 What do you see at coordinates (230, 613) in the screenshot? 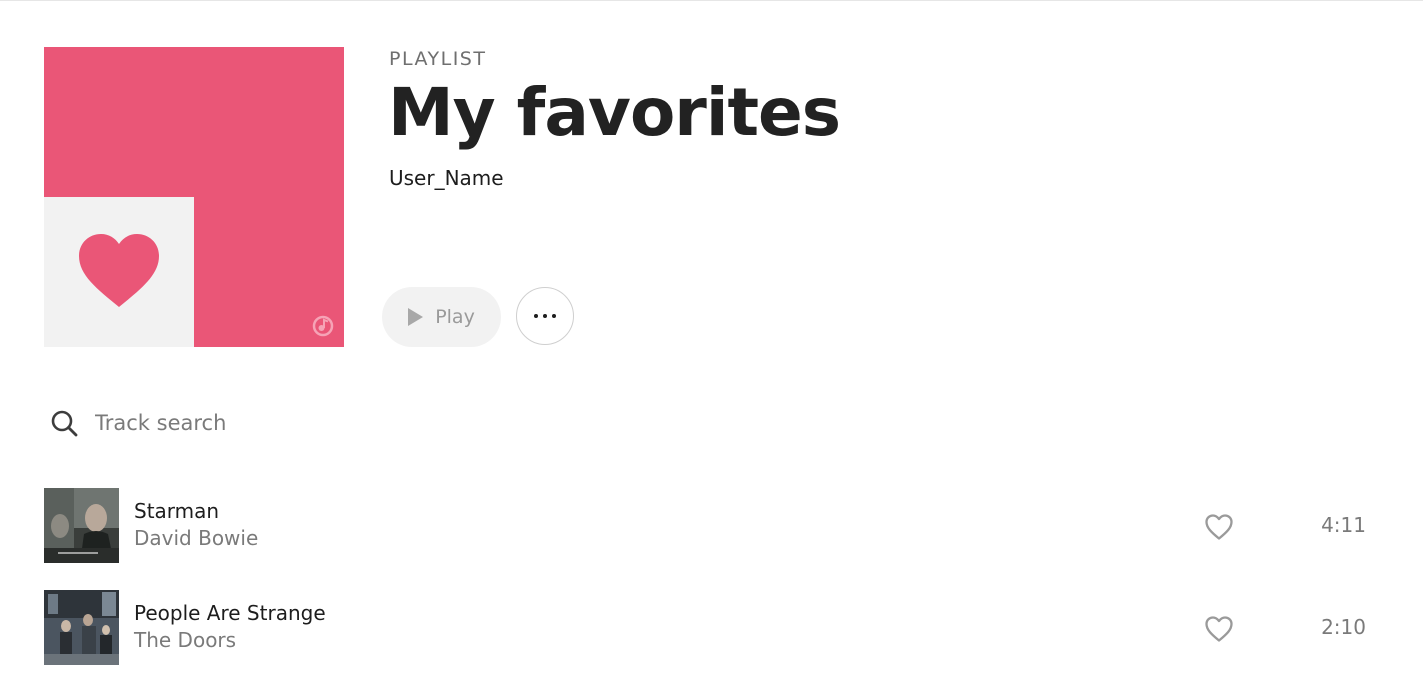
I see `track-title: People Are Strange` at bounding box center [230, 613].